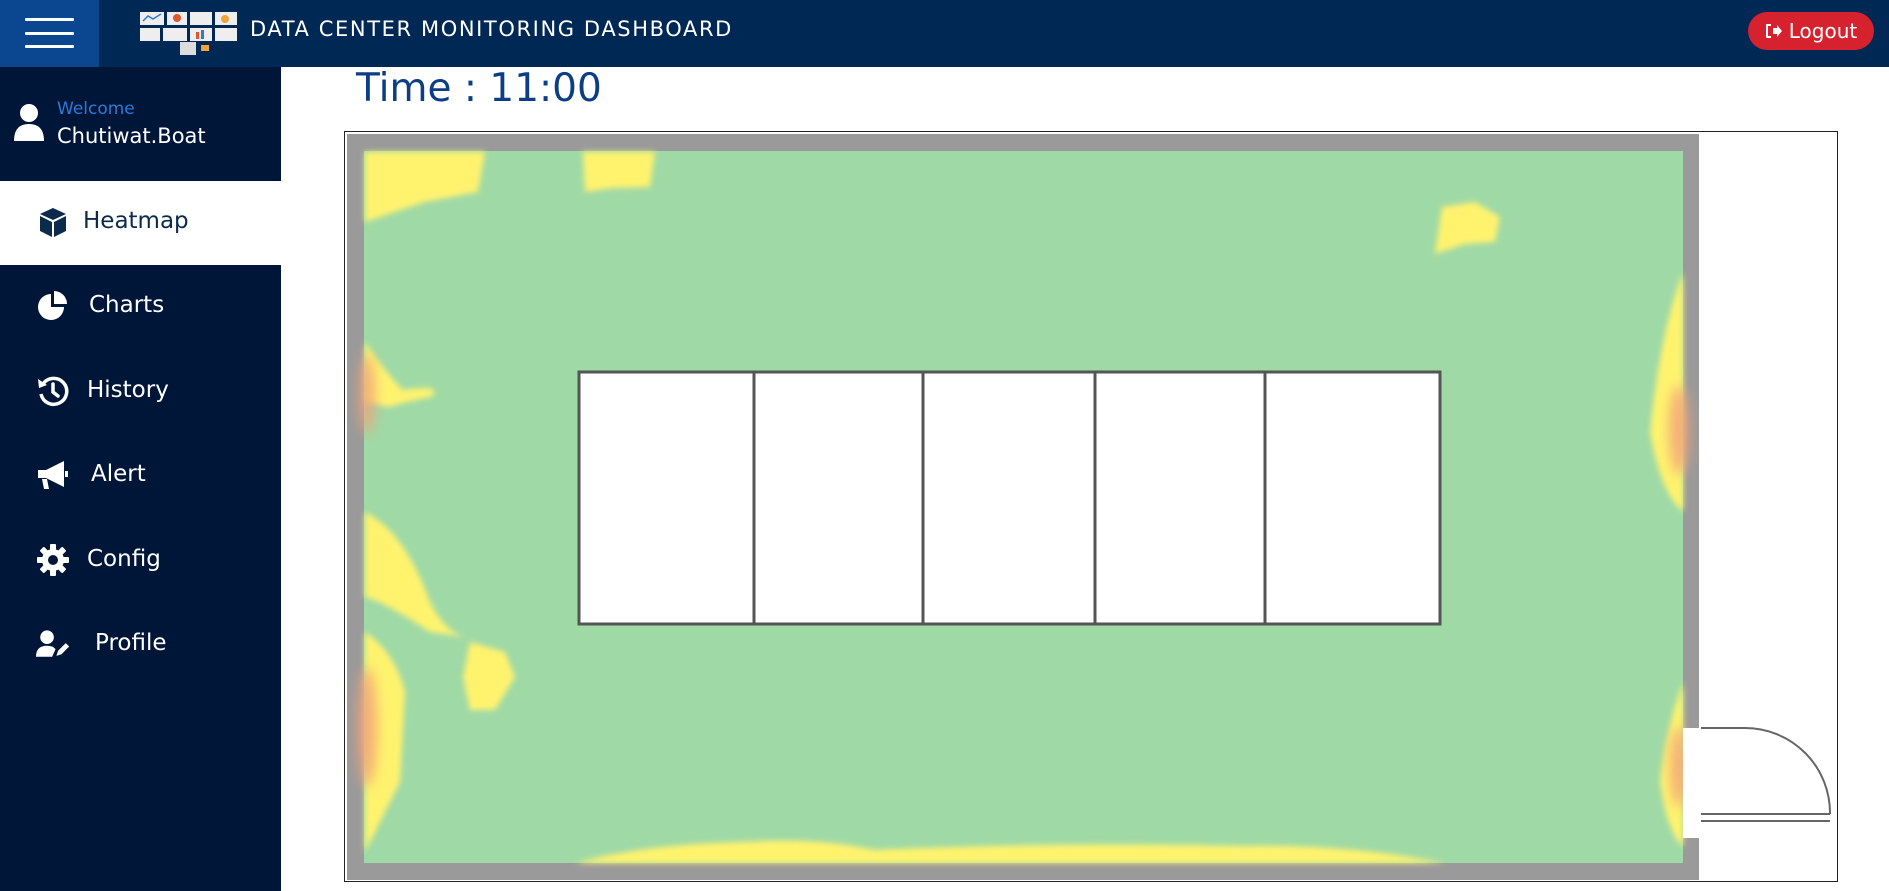  Describe the element at coordinates (53, 643) in the screenshot. I see `user-edit-icon` at that location.